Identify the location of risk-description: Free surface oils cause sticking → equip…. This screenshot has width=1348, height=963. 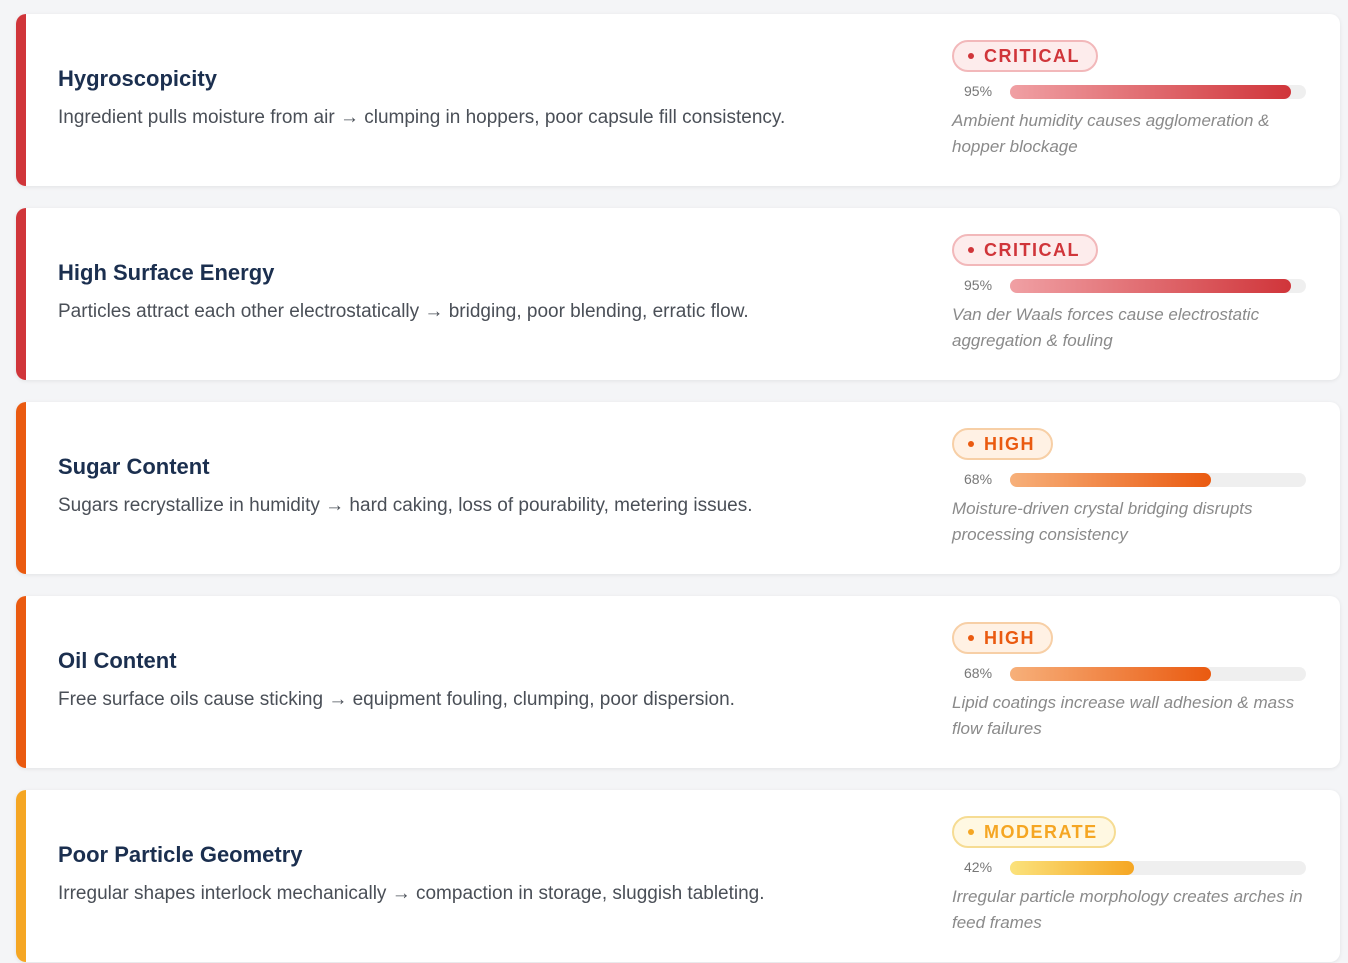
(396, 699).